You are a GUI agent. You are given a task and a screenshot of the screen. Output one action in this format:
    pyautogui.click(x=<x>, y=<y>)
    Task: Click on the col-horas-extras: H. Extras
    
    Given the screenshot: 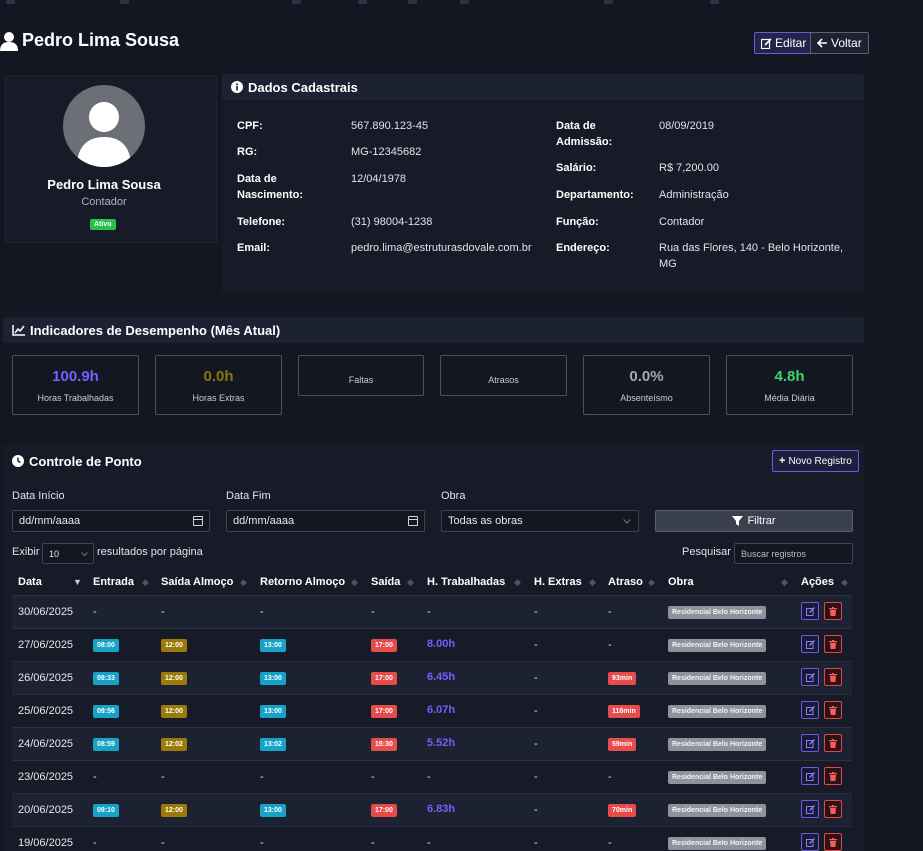 What is the action you would take?
    pyautogui.click(x=558, y=582)
    